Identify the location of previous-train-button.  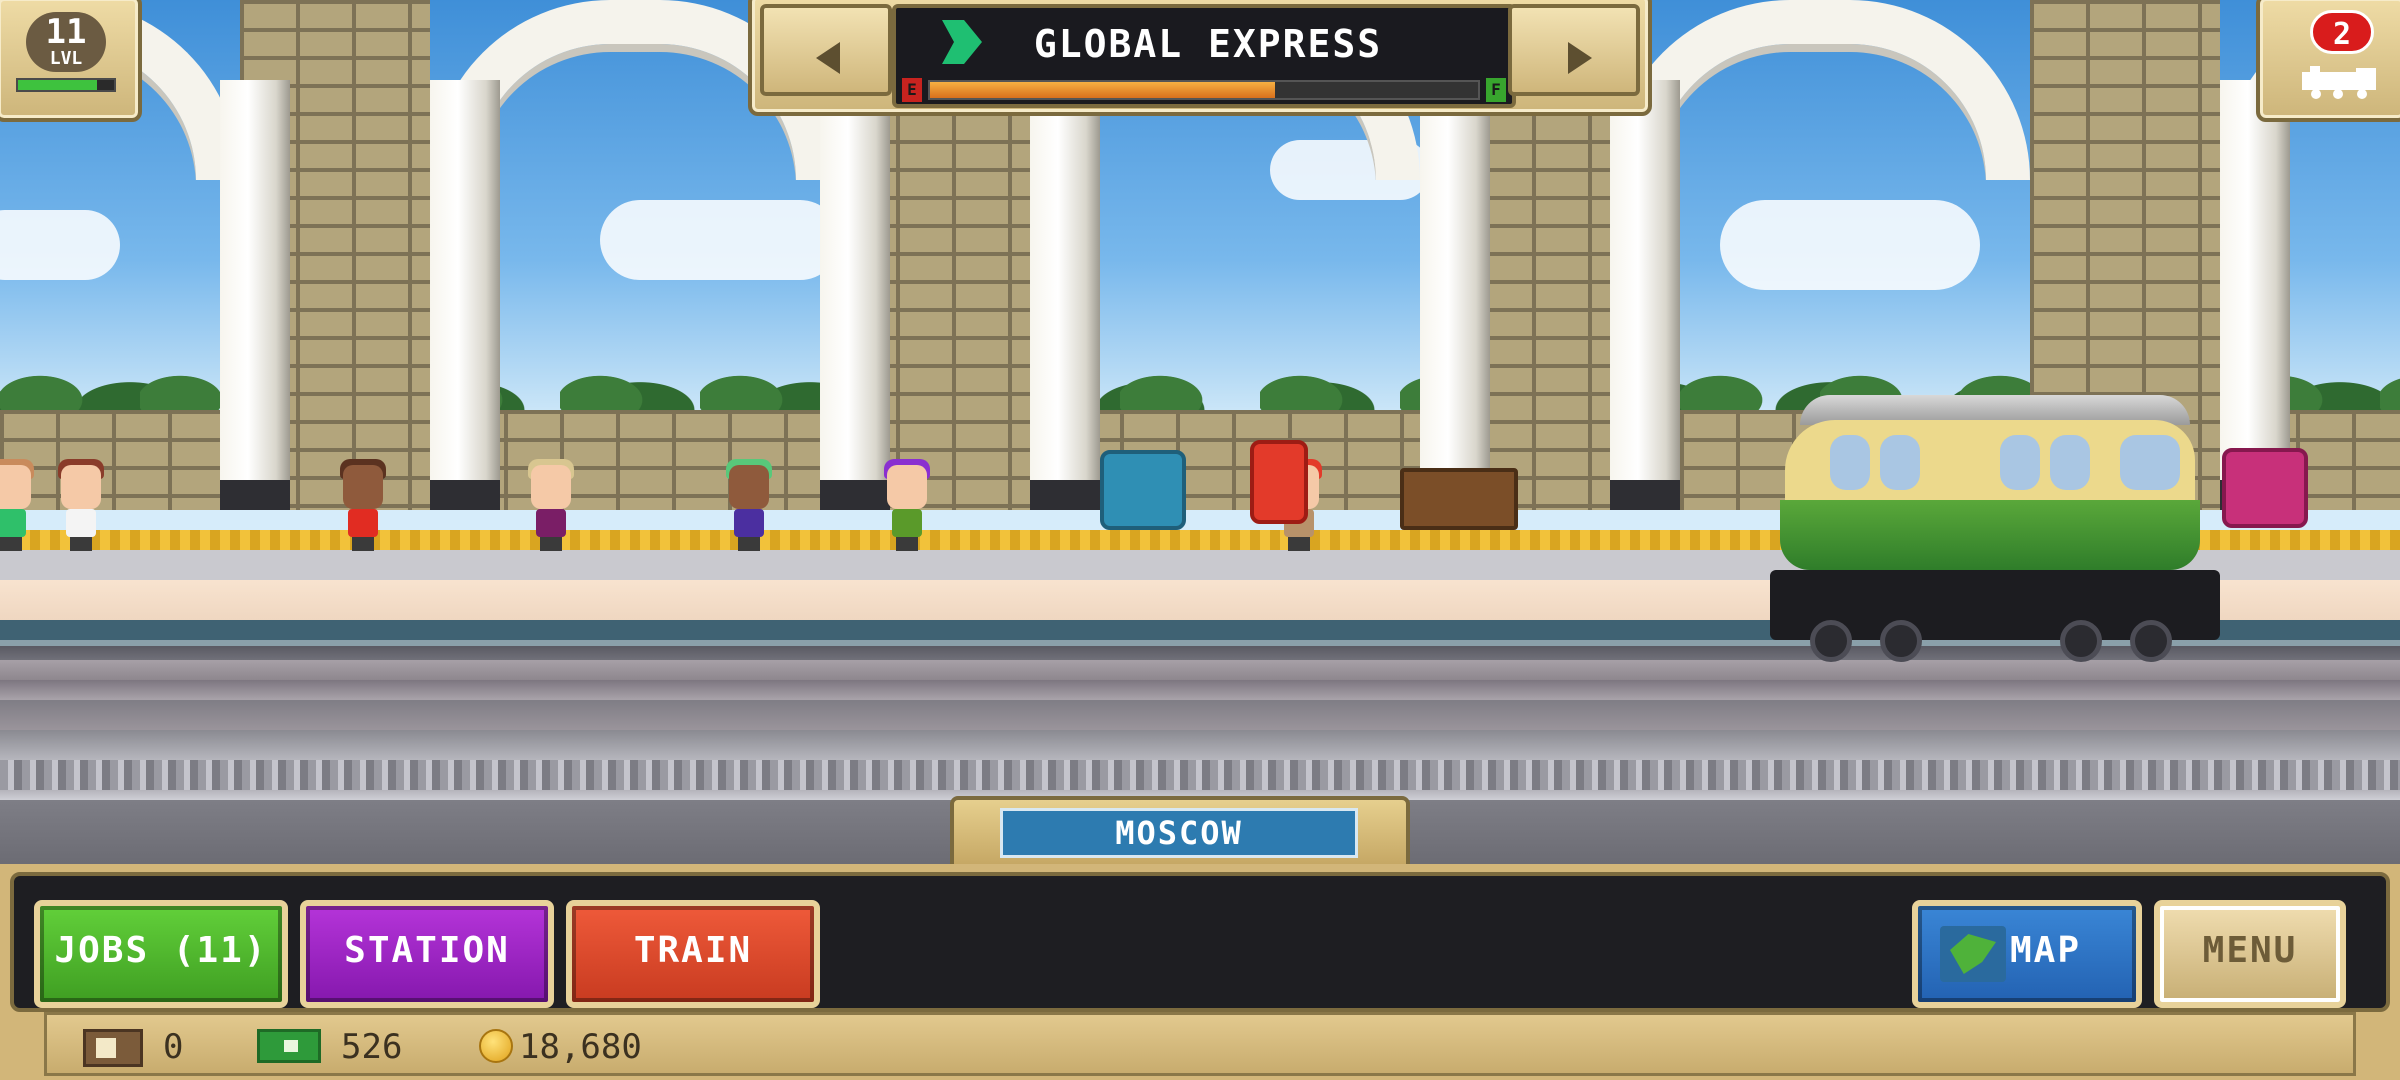
(826, 50).